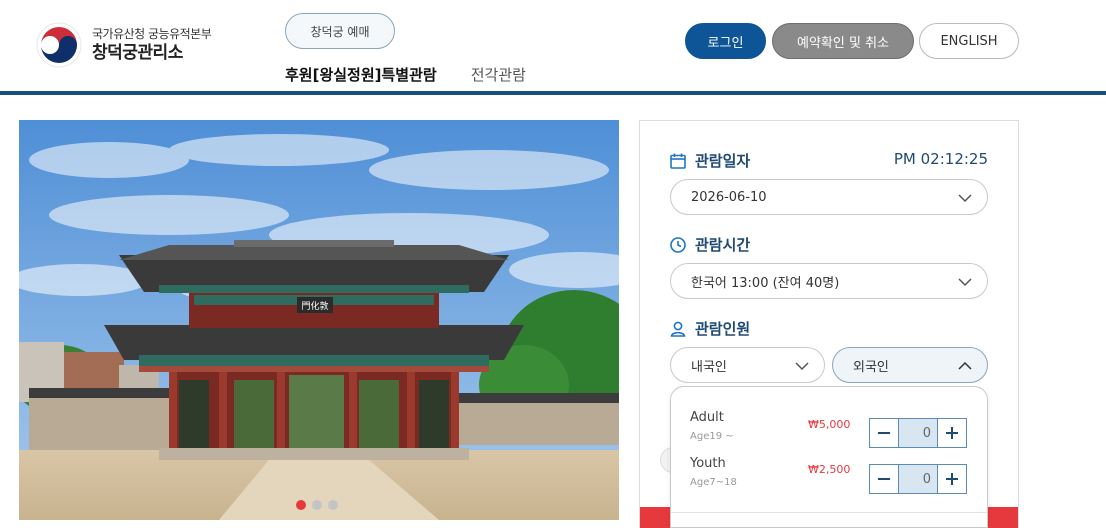  Describe the element at coordinates (678, 161) in the screenshot. I see `calendar-icon` at that location.